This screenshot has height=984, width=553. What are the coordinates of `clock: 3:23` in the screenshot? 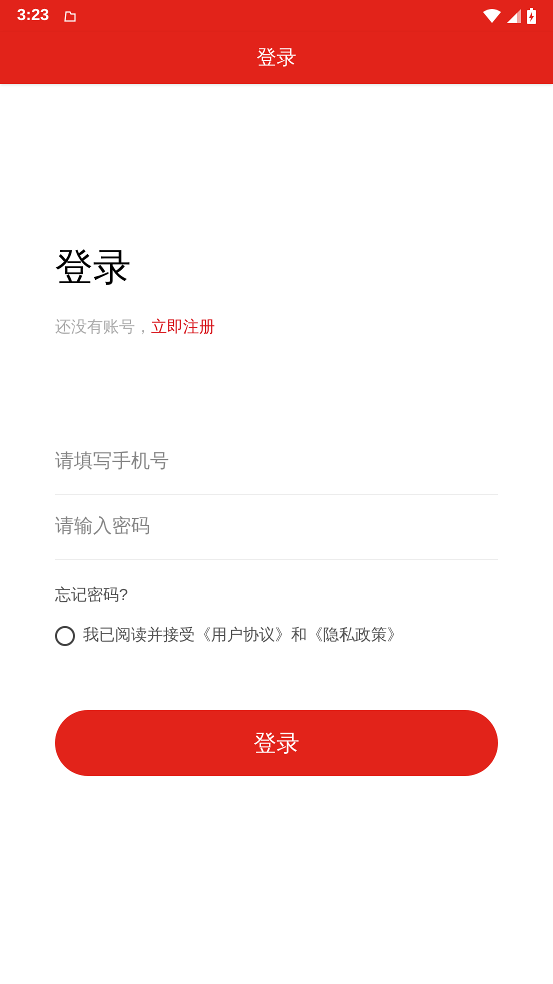 It's located at (33, 16).